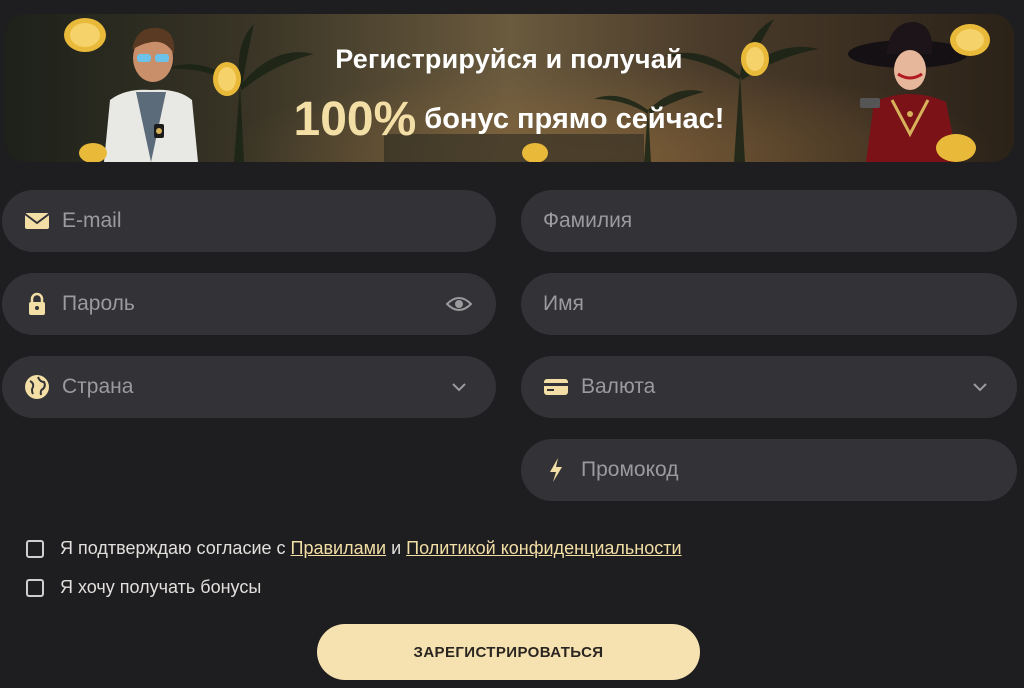 The image size is (1024, 688). I want to click on password-placeholder: Пароль, so click(98, 303).